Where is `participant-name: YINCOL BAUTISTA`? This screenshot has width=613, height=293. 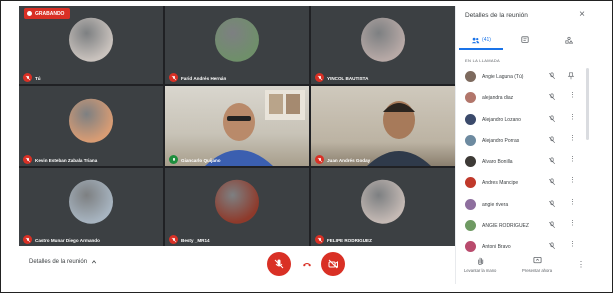
participant-name: YINCOL BAUTISTA is located at coordinates (348, 78).